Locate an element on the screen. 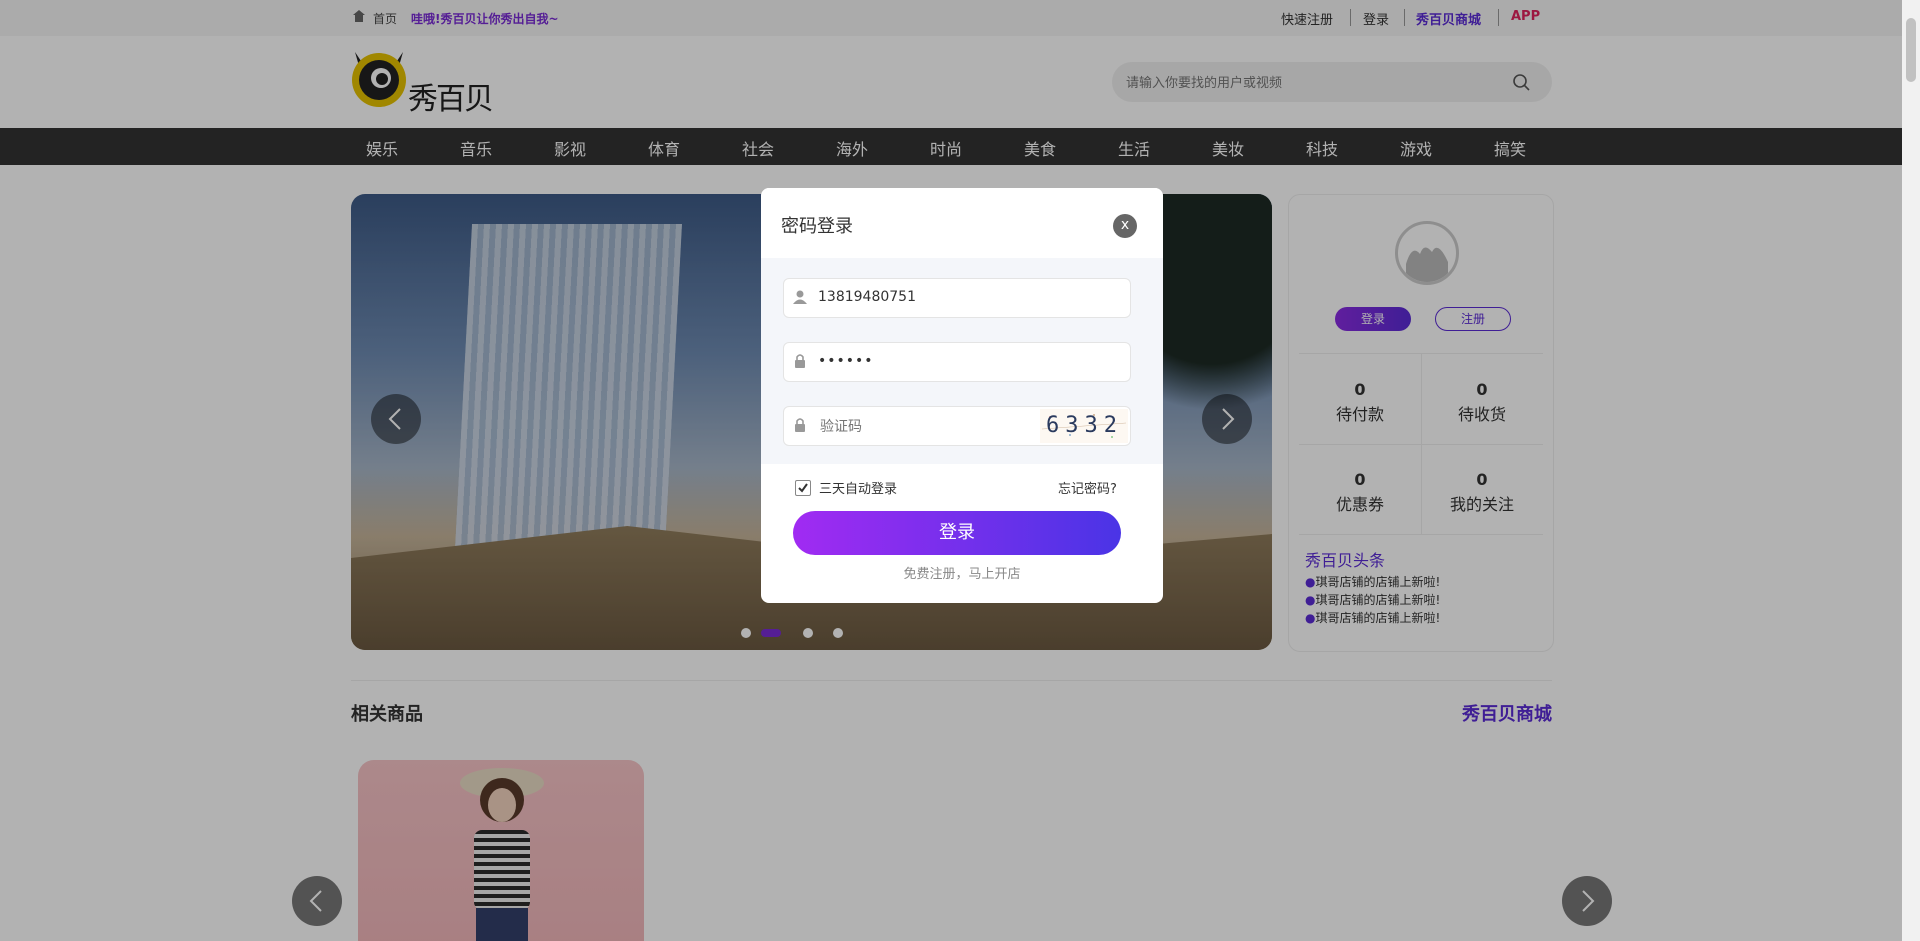 This screenshot has height=941, width=1920. captcha-text: 6332 is located at coordinates (1084, 425).